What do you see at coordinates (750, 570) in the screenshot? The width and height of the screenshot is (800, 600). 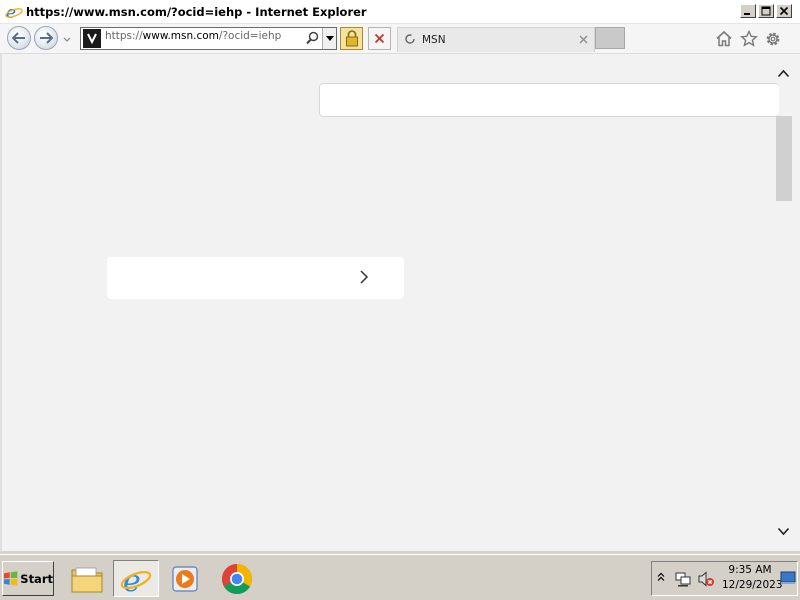 I see `clock-time: 9:35 AM` at bounding box center [750, 570].